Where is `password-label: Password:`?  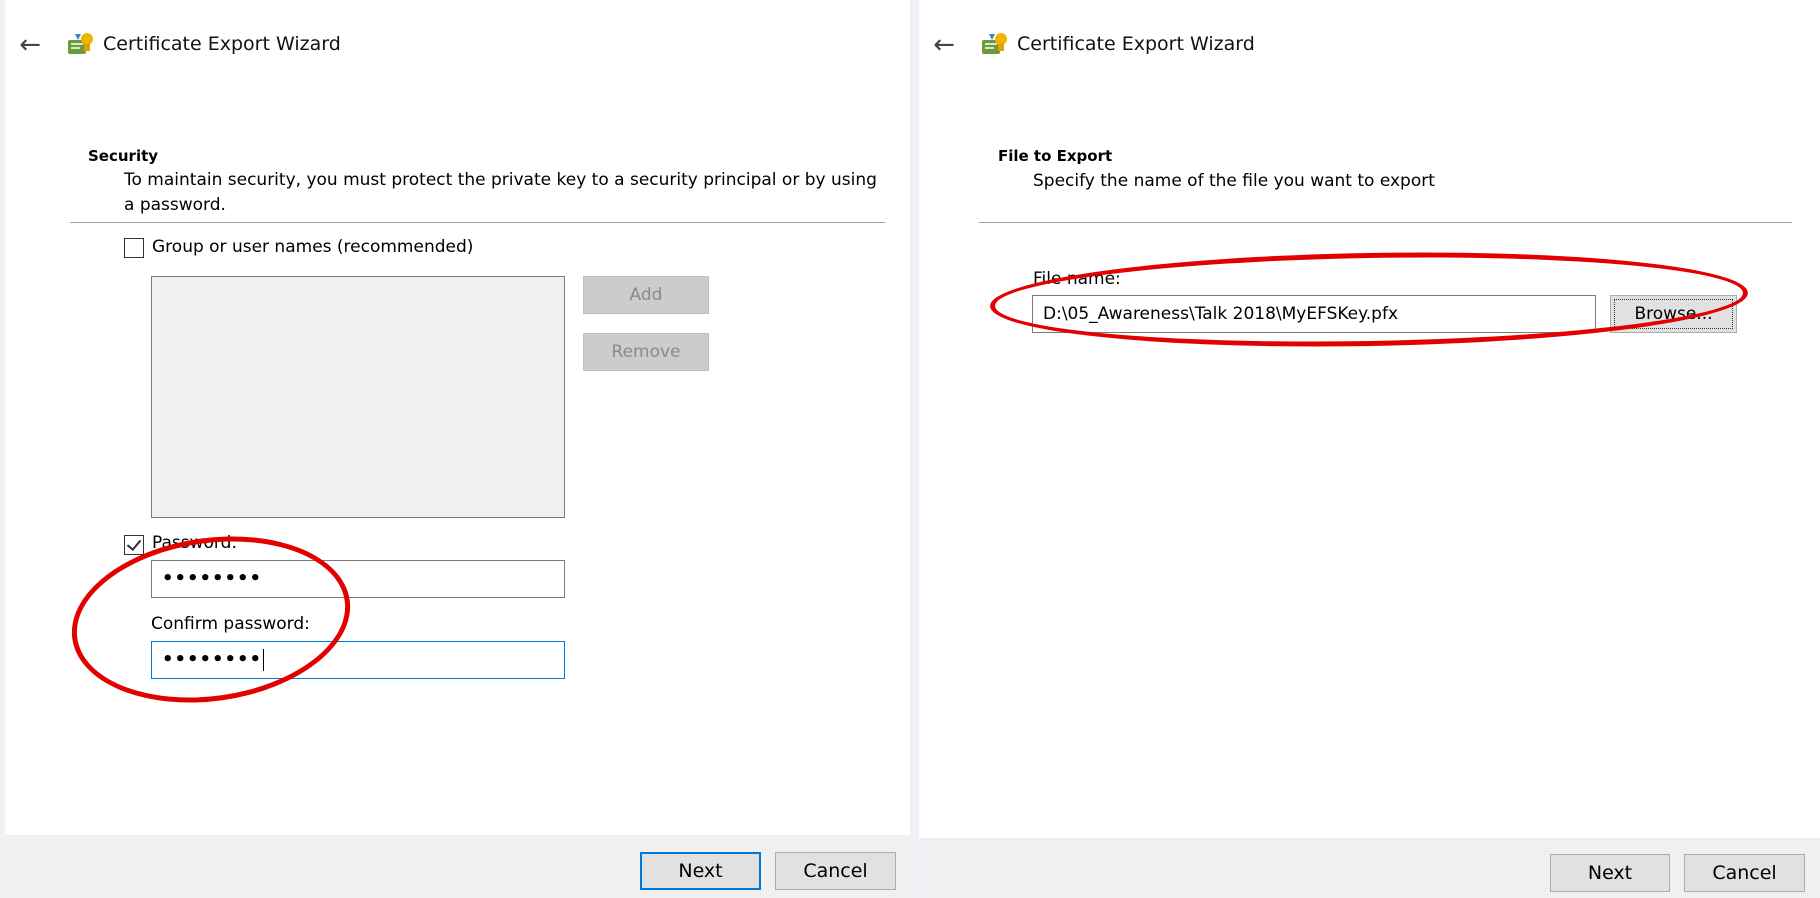 password-label: Password: is located at coordinates (195, 543).